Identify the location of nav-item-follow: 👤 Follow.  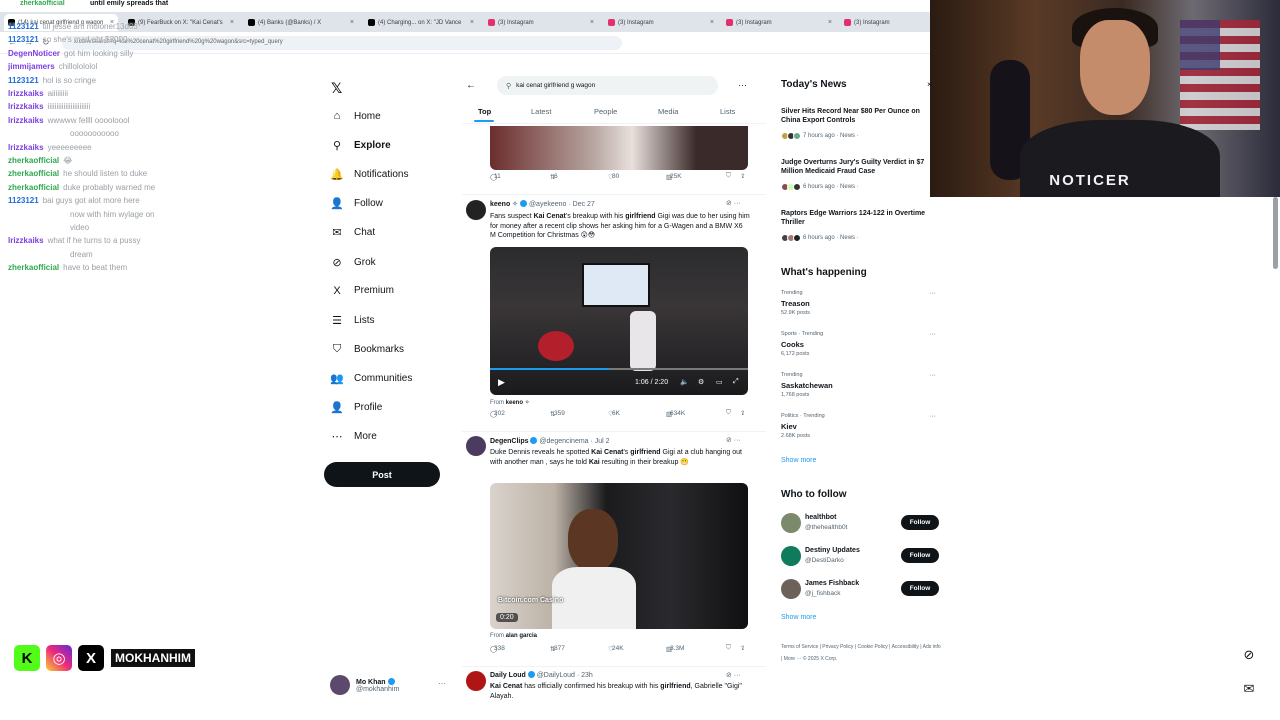
(356, 203).